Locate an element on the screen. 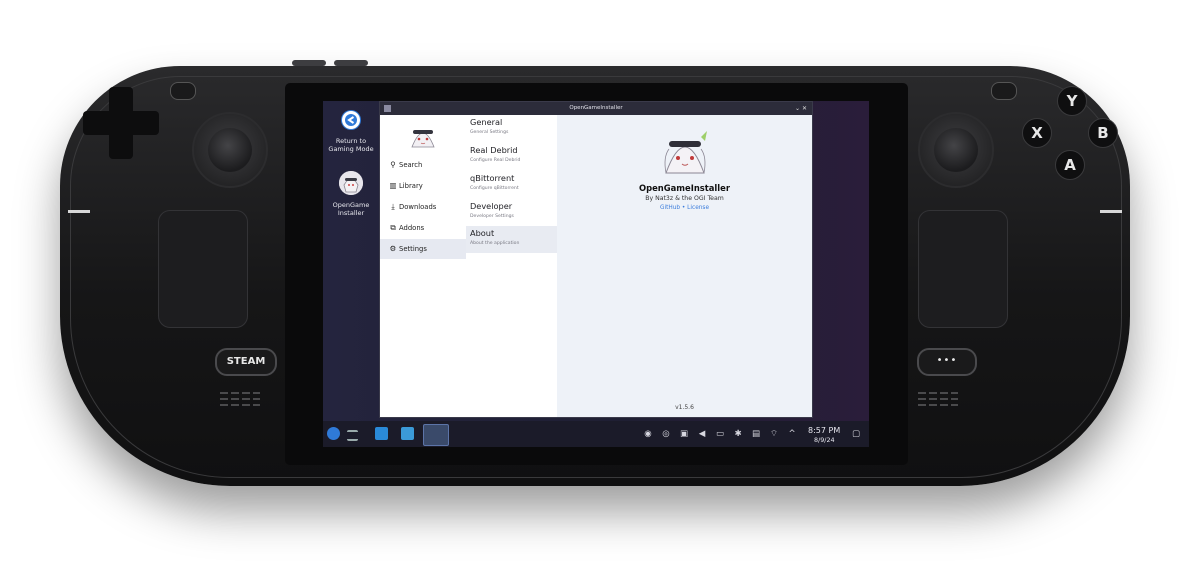  nav-item-addons: ⧉ Addons is located at coordinates (423, 228).